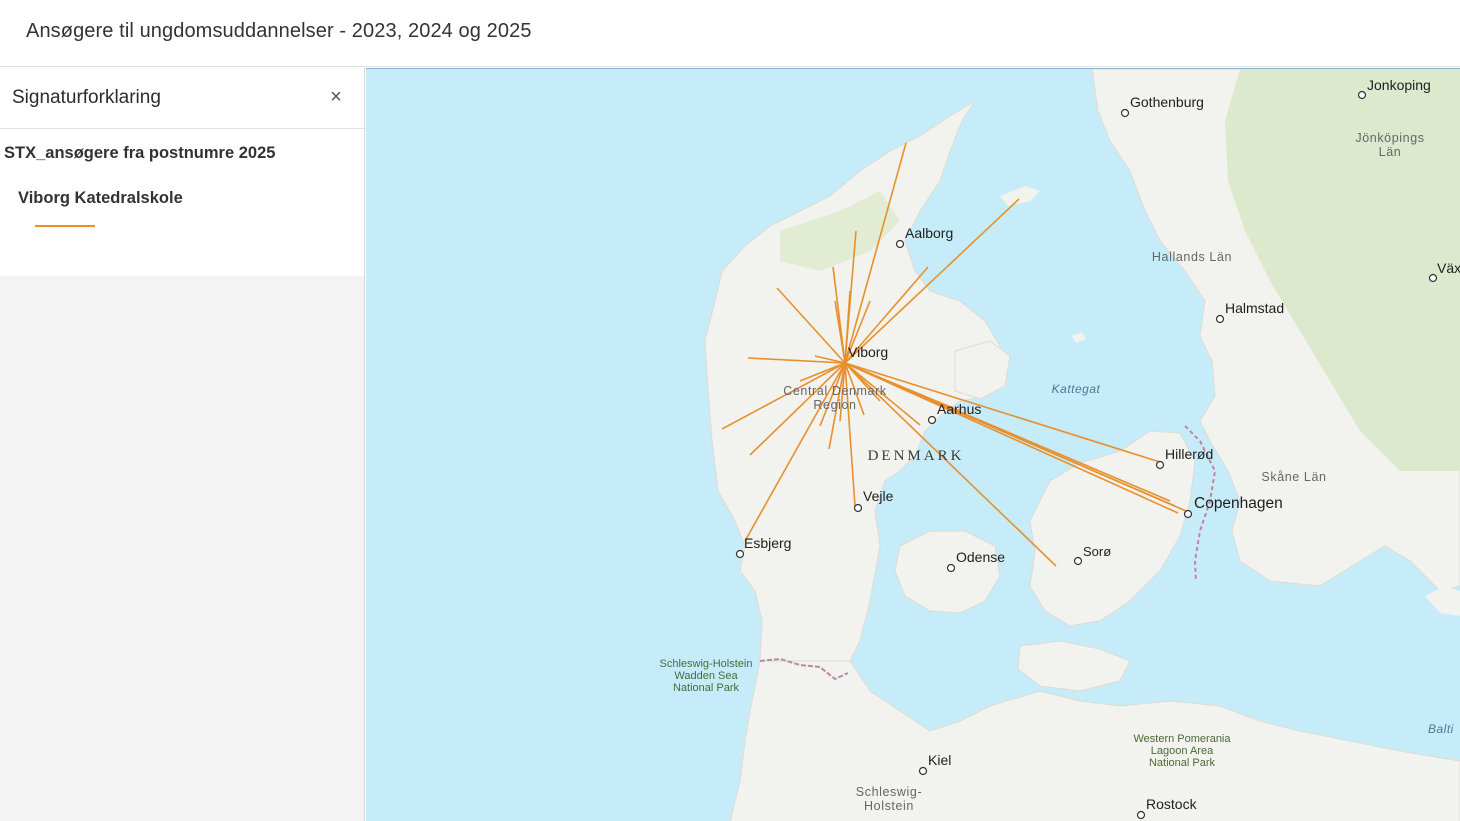 The width and height of the screenshot is (1460, 821). Describe the element at coordinates (889, 792) in the screenshot. I see `region-label-sh-1: Schleswig-` at that location.